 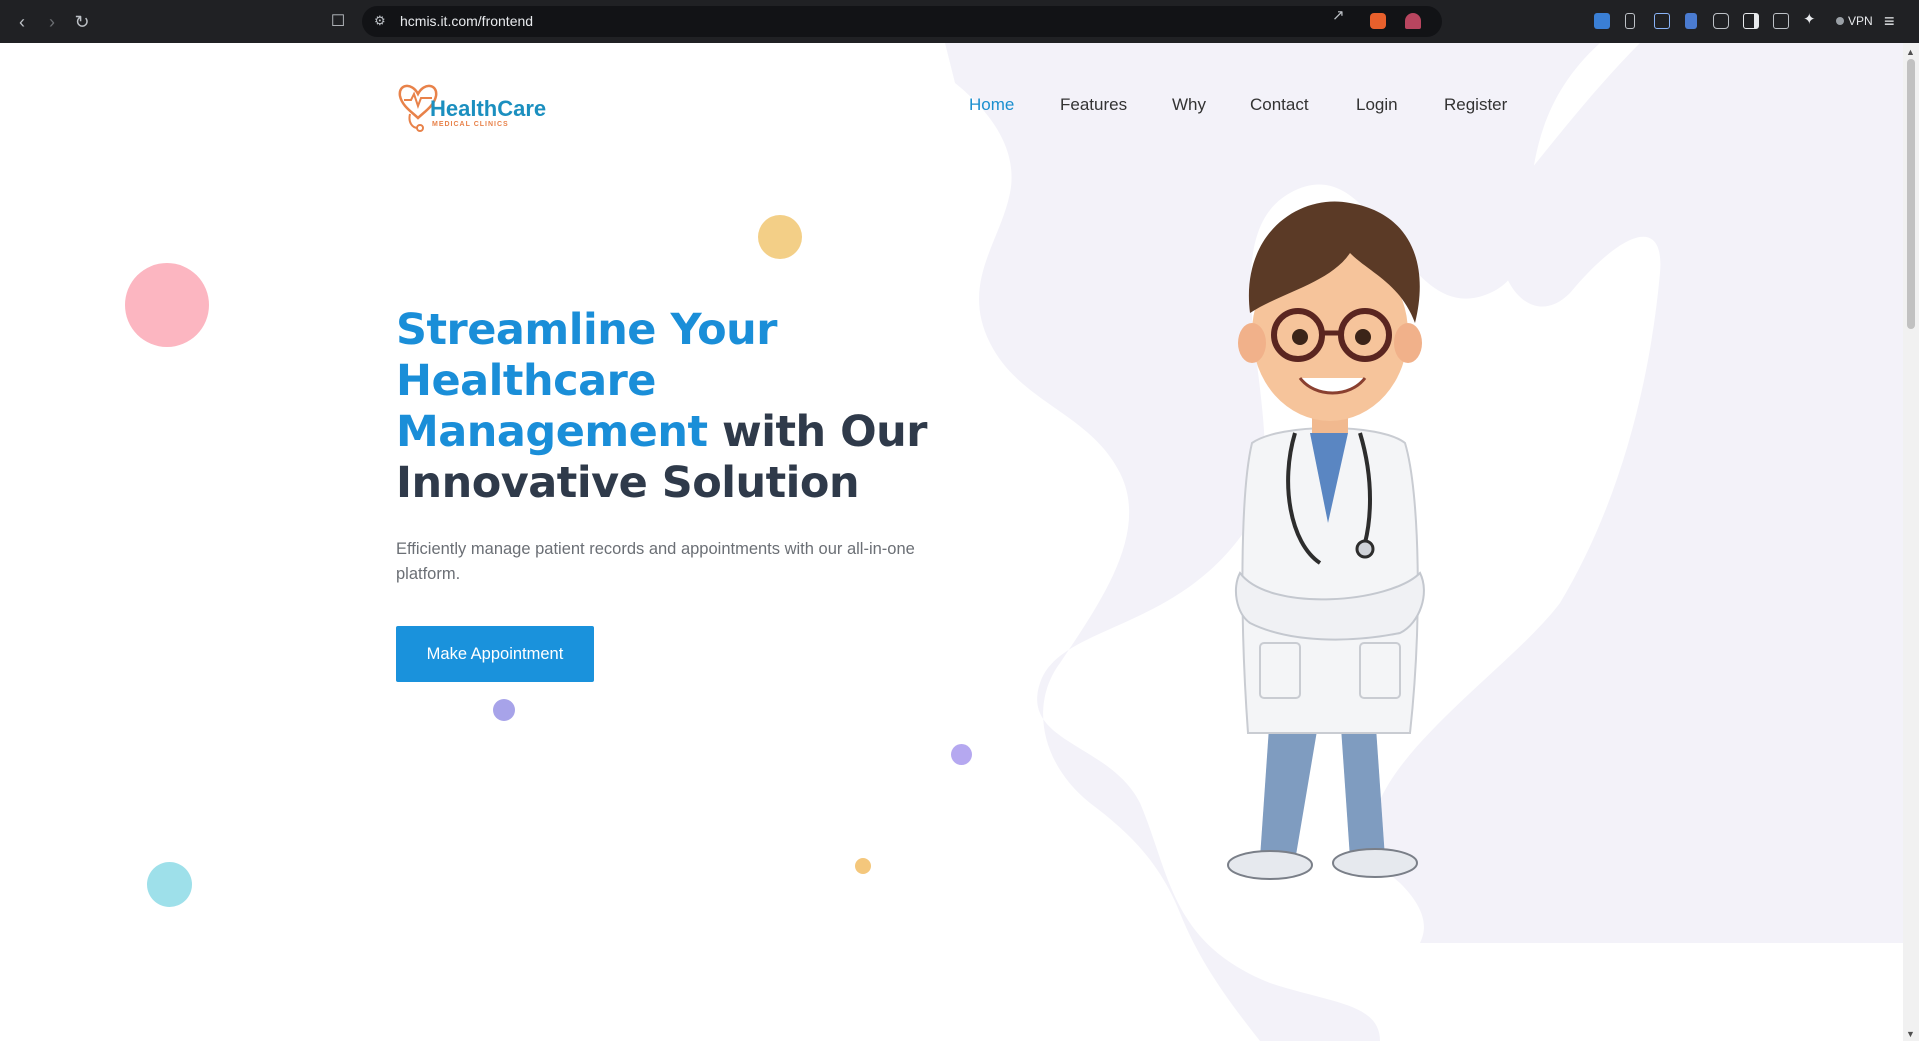 What do you see at coordinates (1781, 21) in the screenshot?
I see `wallet-icon` at bounding box center [1781, 21].